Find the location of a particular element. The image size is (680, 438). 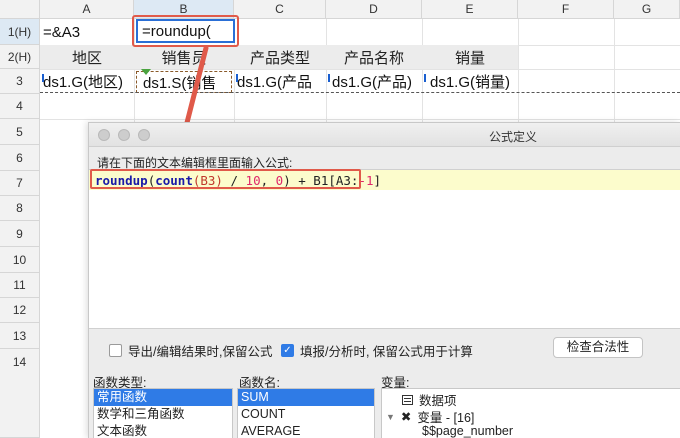

keep-formula-fill-option: ✓ 填报/分析时, 保留公式用于计算 is located at coordinates (377, 350).